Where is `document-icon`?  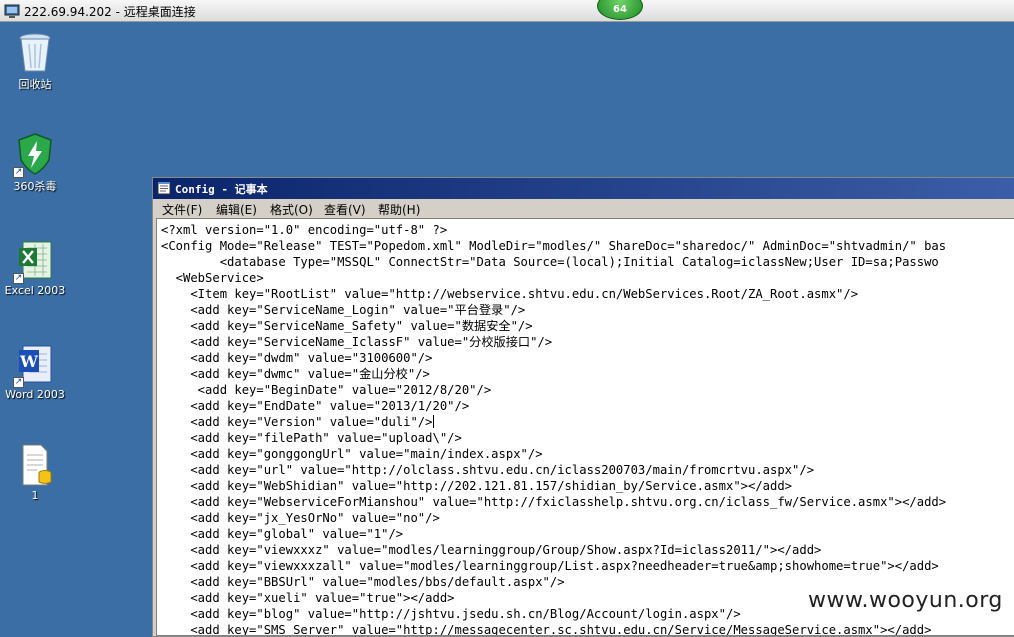
document-icon is located at coordinates (37, 465).